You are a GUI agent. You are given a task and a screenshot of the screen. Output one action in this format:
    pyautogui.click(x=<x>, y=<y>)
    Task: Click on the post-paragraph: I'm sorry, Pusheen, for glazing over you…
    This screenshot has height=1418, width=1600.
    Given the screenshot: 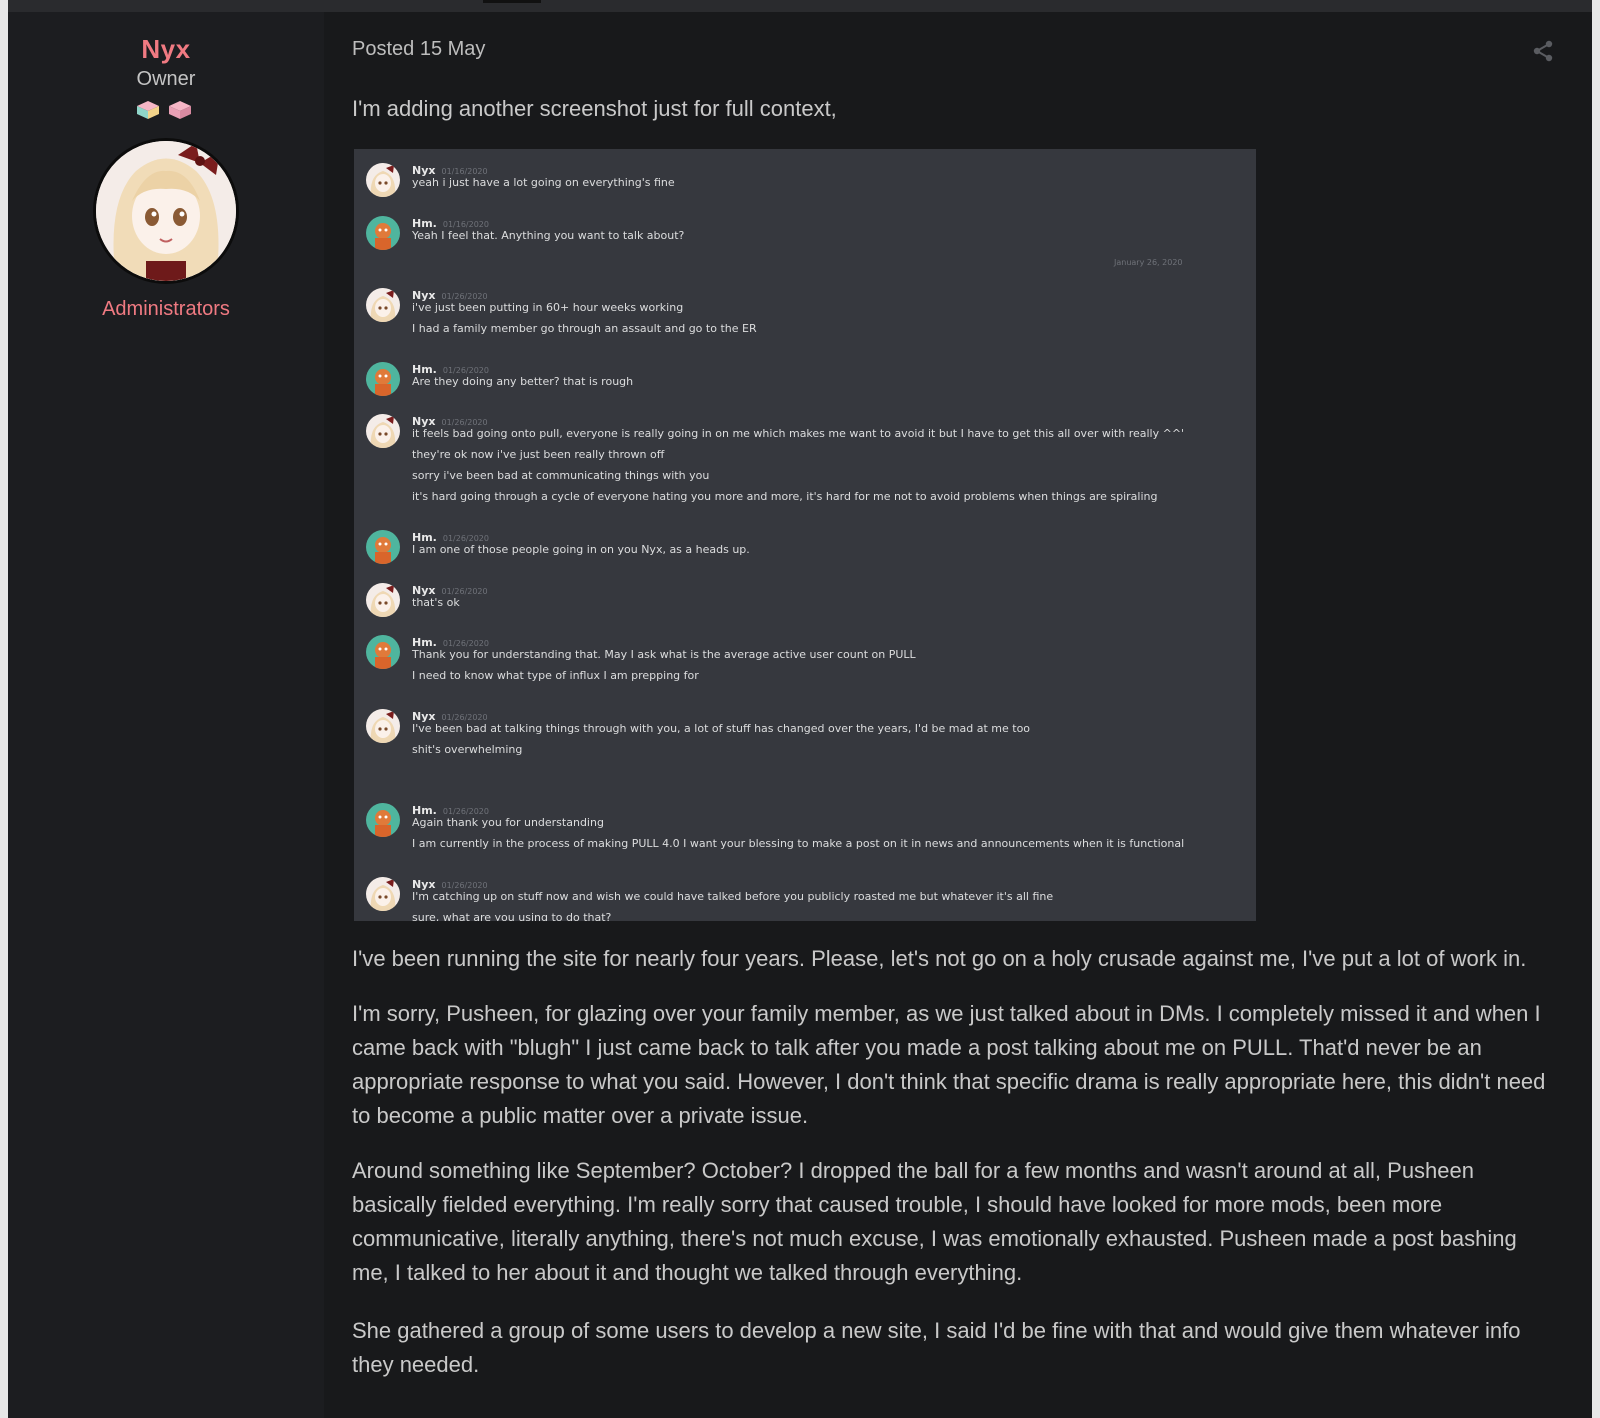 What is the action you would take?
    pyautogui.click(x=949, y=1064)
    